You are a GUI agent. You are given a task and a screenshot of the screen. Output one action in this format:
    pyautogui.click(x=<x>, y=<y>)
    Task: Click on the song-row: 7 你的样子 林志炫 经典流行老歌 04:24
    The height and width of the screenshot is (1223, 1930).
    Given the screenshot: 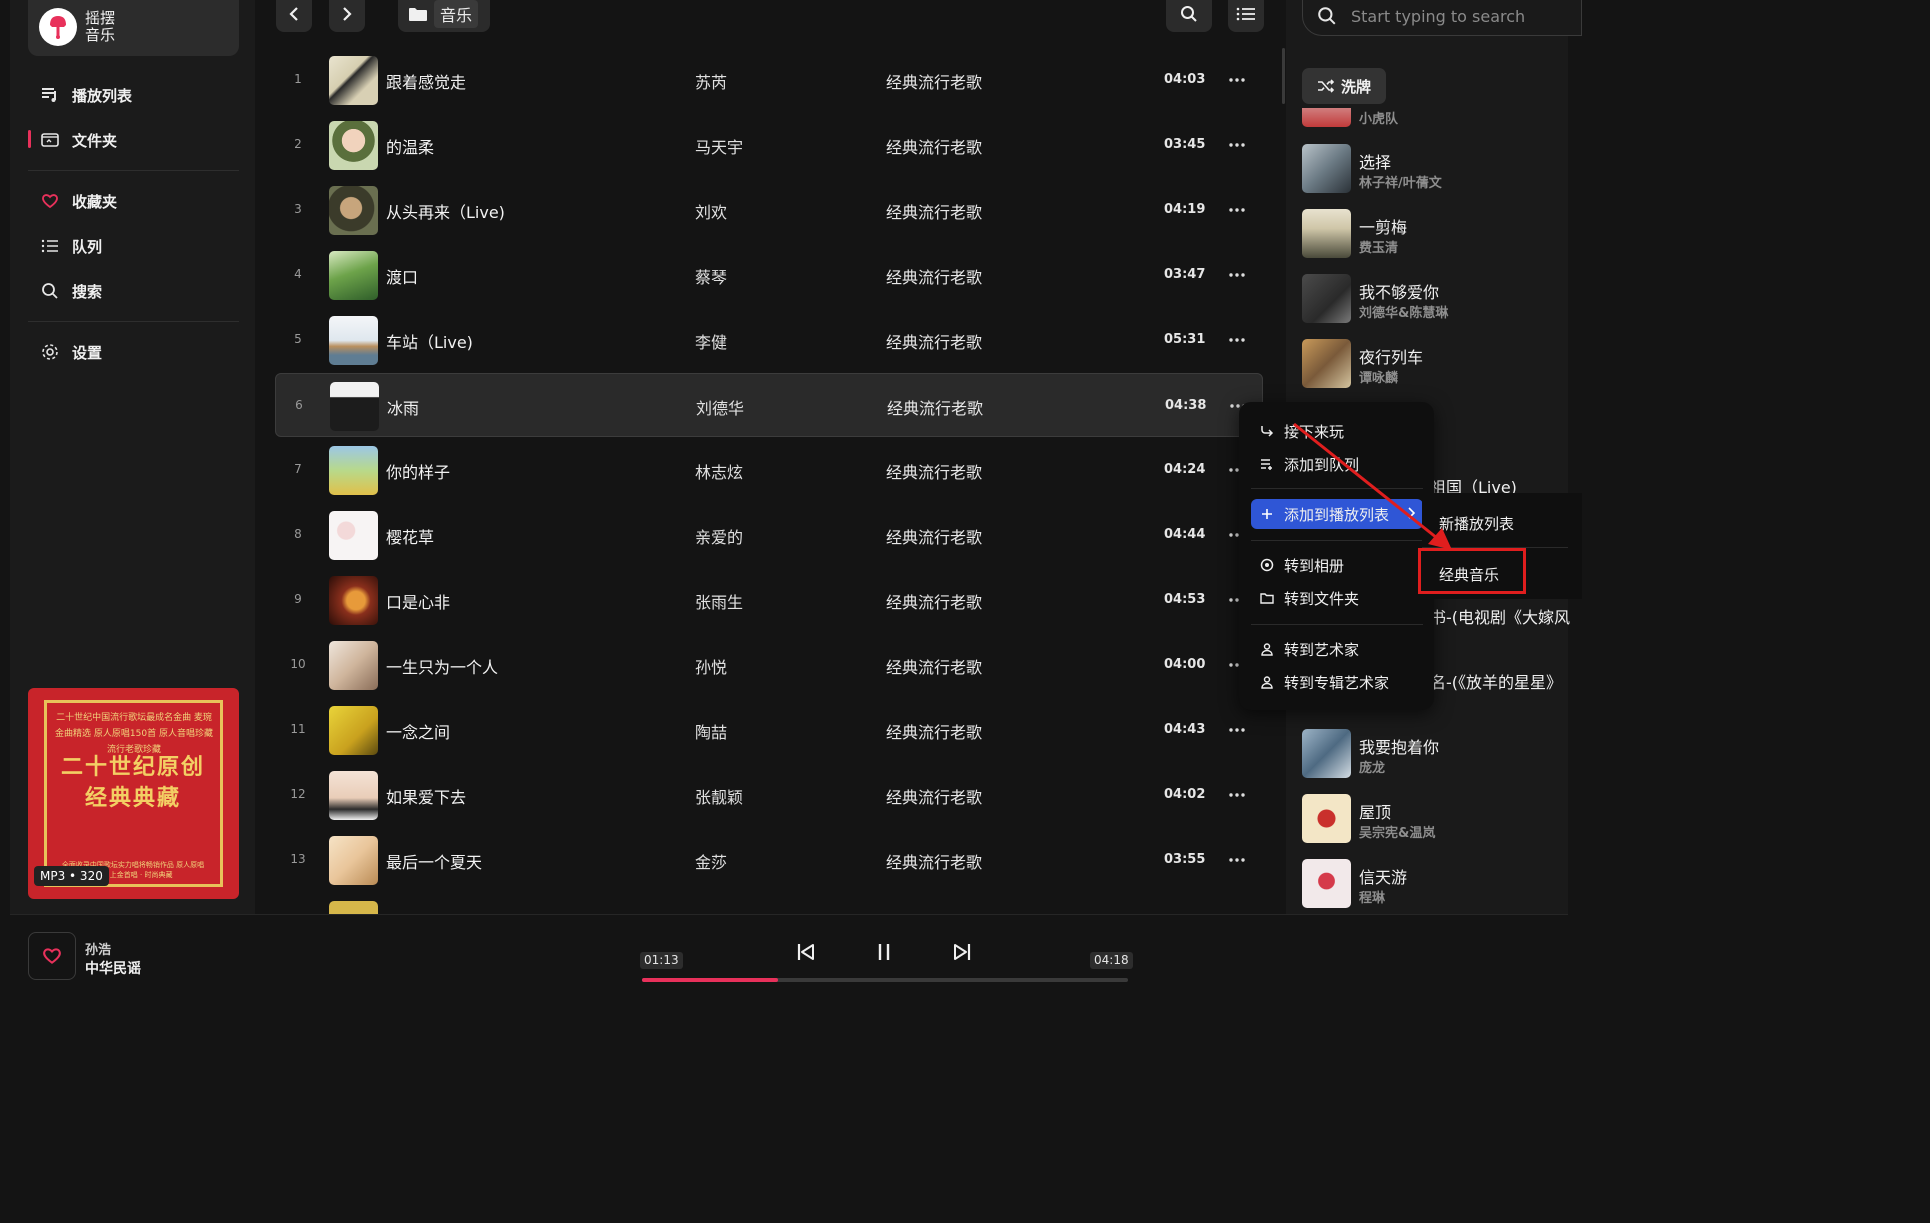 What is the action you would take?
    pyautogui.click(x=769, y=470)
    